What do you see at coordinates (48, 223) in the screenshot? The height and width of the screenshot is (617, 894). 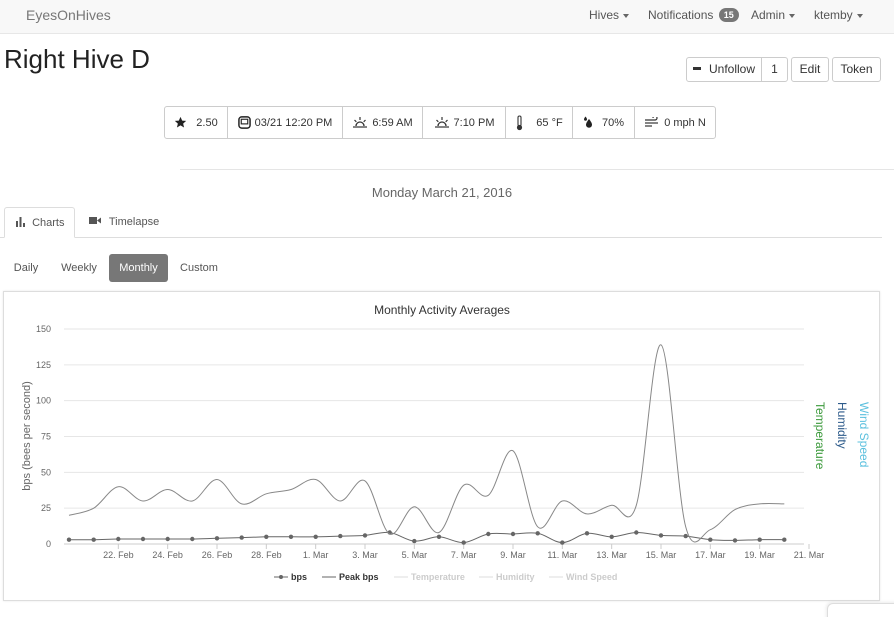 I see `tab-charts-label: Charts` at bounding box center [48, 223].